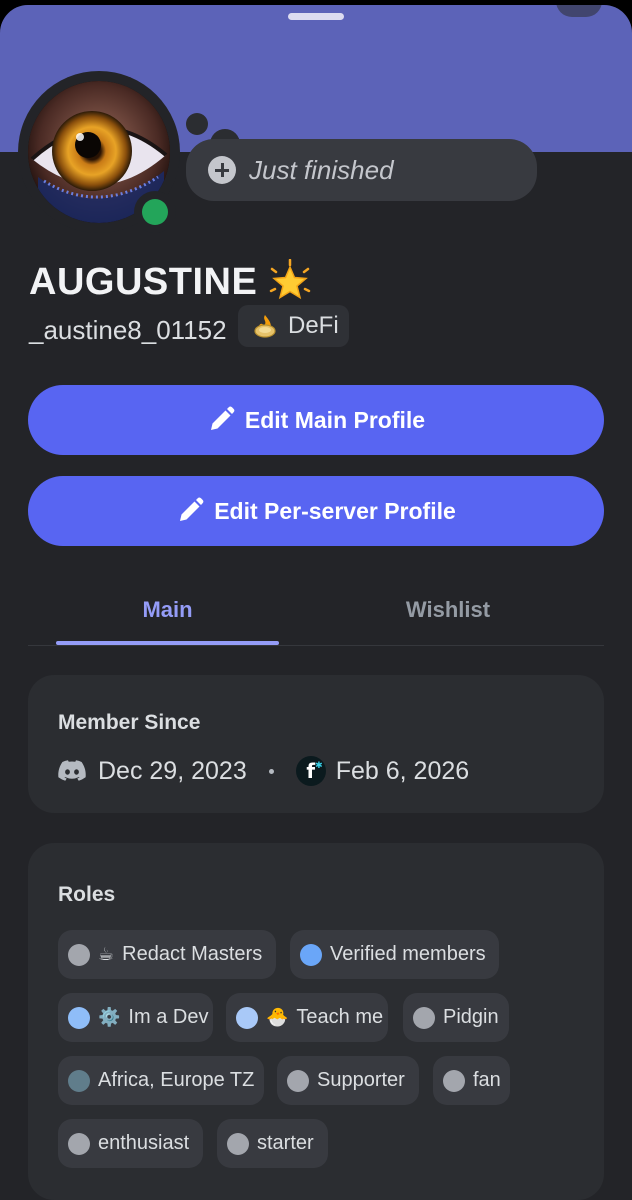 This screenshot has width=632, height=1200. Describe the element at coordinates (277, 1017) in the screenshot. I see `role-emoji: 🐣` at that location.